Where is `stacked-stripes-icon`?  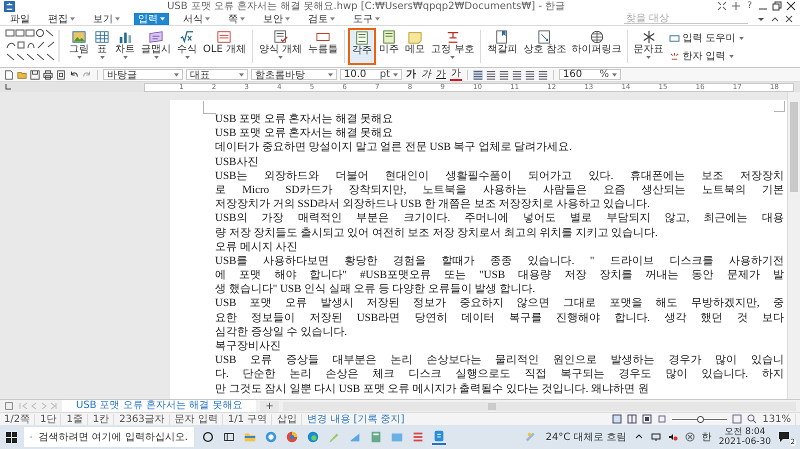 stacked-stripes-icon is located at coordinates (418, 437).